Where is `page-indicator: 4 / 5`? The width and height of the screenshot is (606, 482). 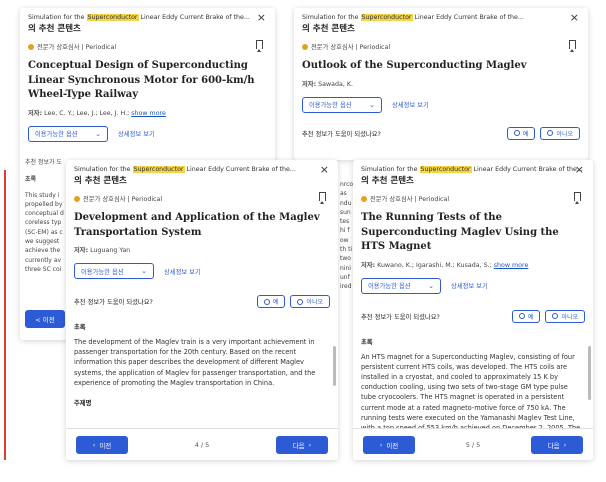
page-indicator: 4 / 5 is located at coordinates (202, 444).